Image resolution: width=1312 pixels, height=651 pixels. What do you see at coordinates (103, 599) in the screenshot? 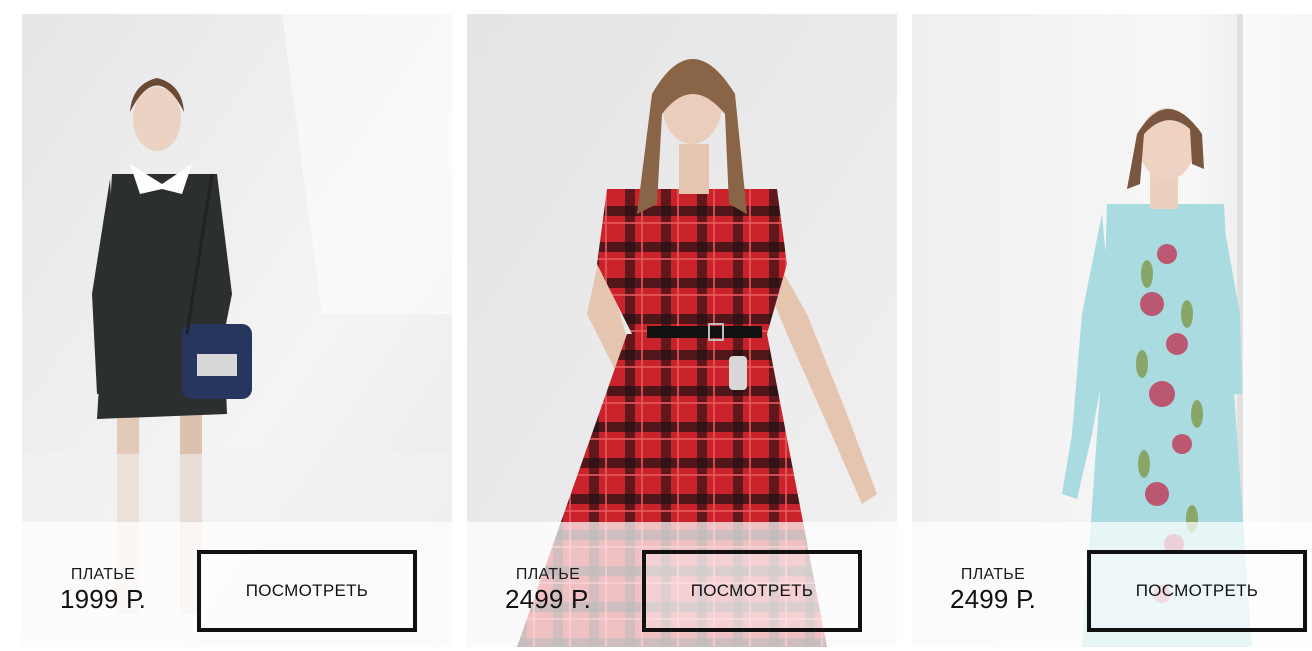
I see `product-price: 1999 Р.` at bounding box center [103, 599].